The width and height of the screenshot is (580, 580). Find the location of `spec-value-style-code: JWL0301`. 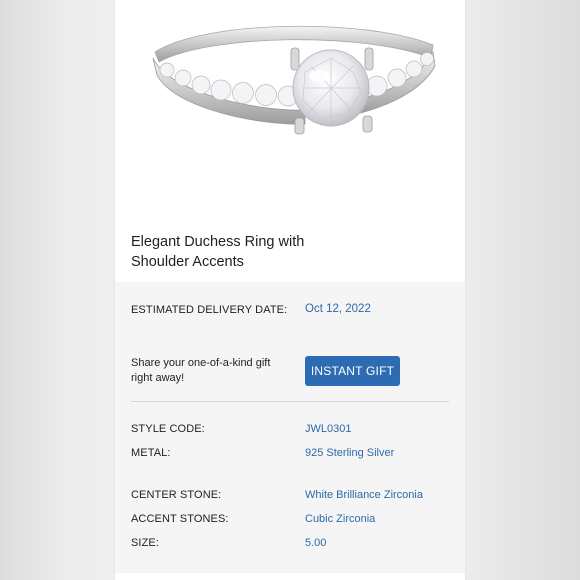

spec-value-style-code: JWL0301 is located at coordinates (328, 429).